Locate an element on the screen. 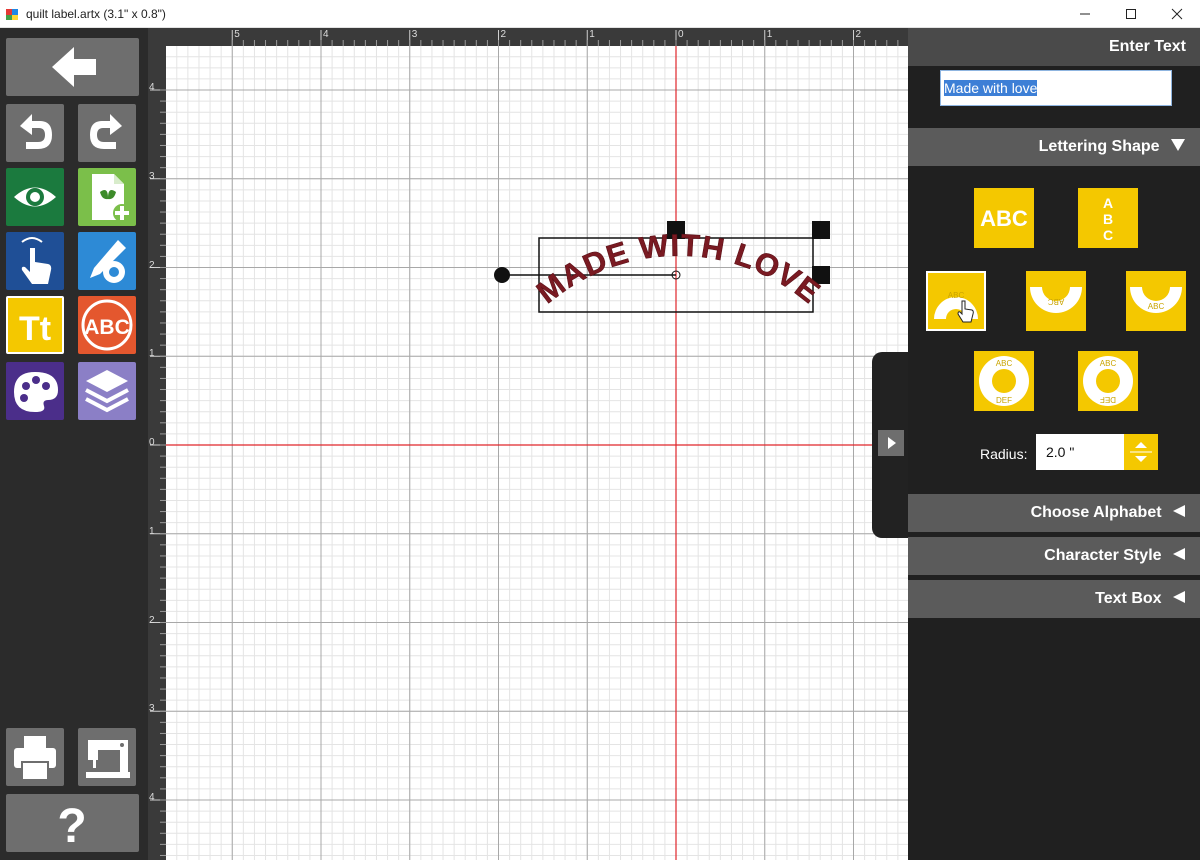  text-entry-field: Made with love is located at coordinates (1056, 88).